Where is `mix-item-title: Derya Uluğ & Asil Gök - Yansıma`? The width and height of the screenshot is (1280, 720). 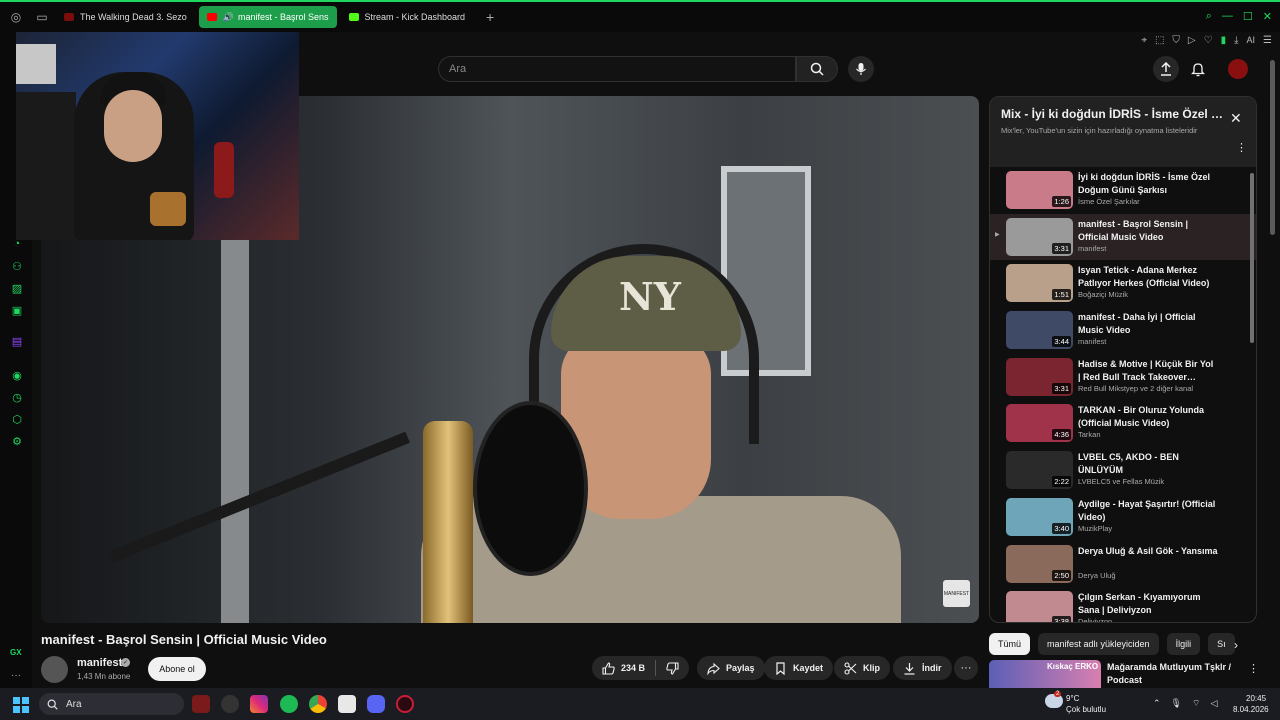
mix-item-title: Derya Uluğ & Asil Gök - Yansıma is located at coordinates (1148, 551).